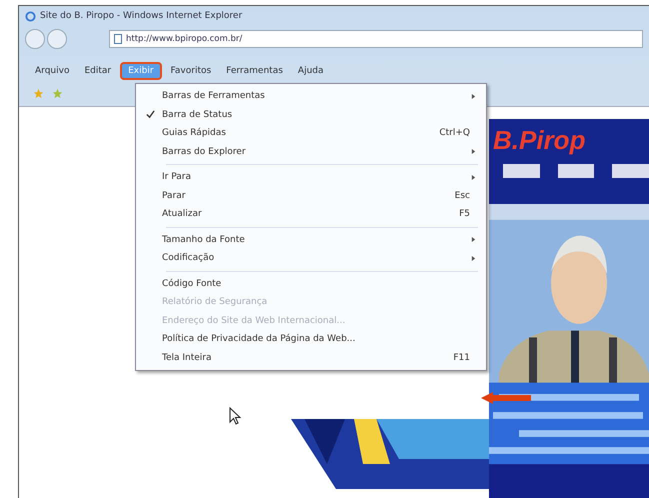 This screenshot has height=498, width=649. Describe the element at coordinates (539, 140) in the screenshot. I see `site-logo: B.Pirop` at that location.